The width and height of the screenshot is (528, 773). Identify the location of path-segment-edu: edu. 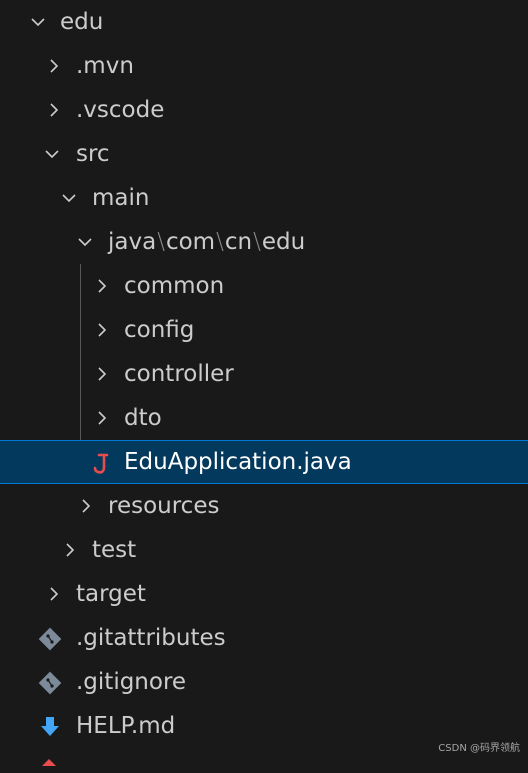
(283, 242).